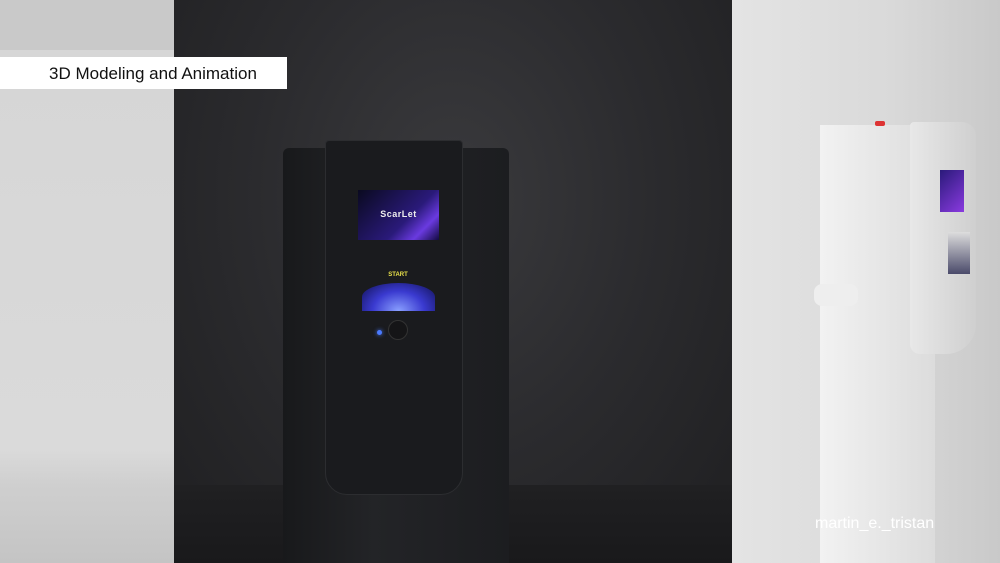 The image size is (1000, 563). I want to click on start-label: START, so click(398, 275).